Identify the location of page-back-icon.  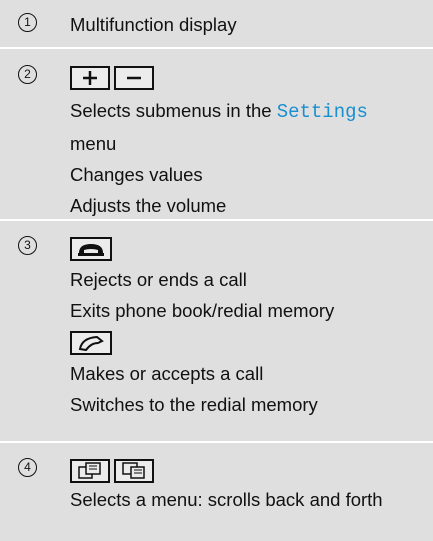
(89, 470).